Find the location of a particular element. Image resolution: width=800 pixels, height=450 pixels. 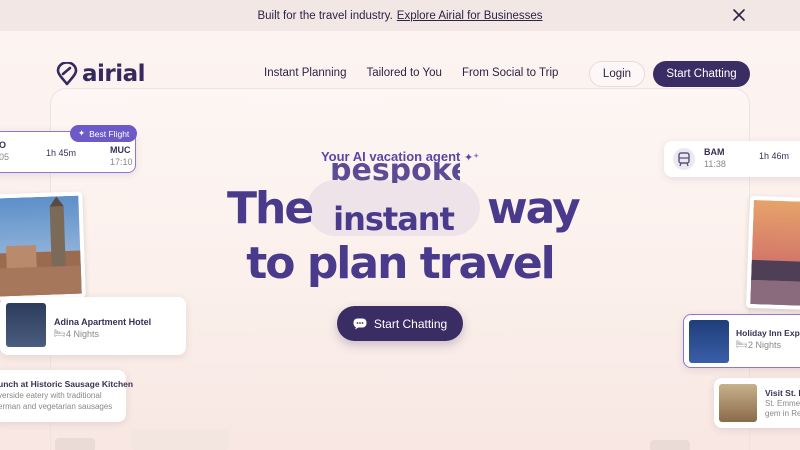

hero-cta-label: Start Chatting is located at coordinates (410, 323).